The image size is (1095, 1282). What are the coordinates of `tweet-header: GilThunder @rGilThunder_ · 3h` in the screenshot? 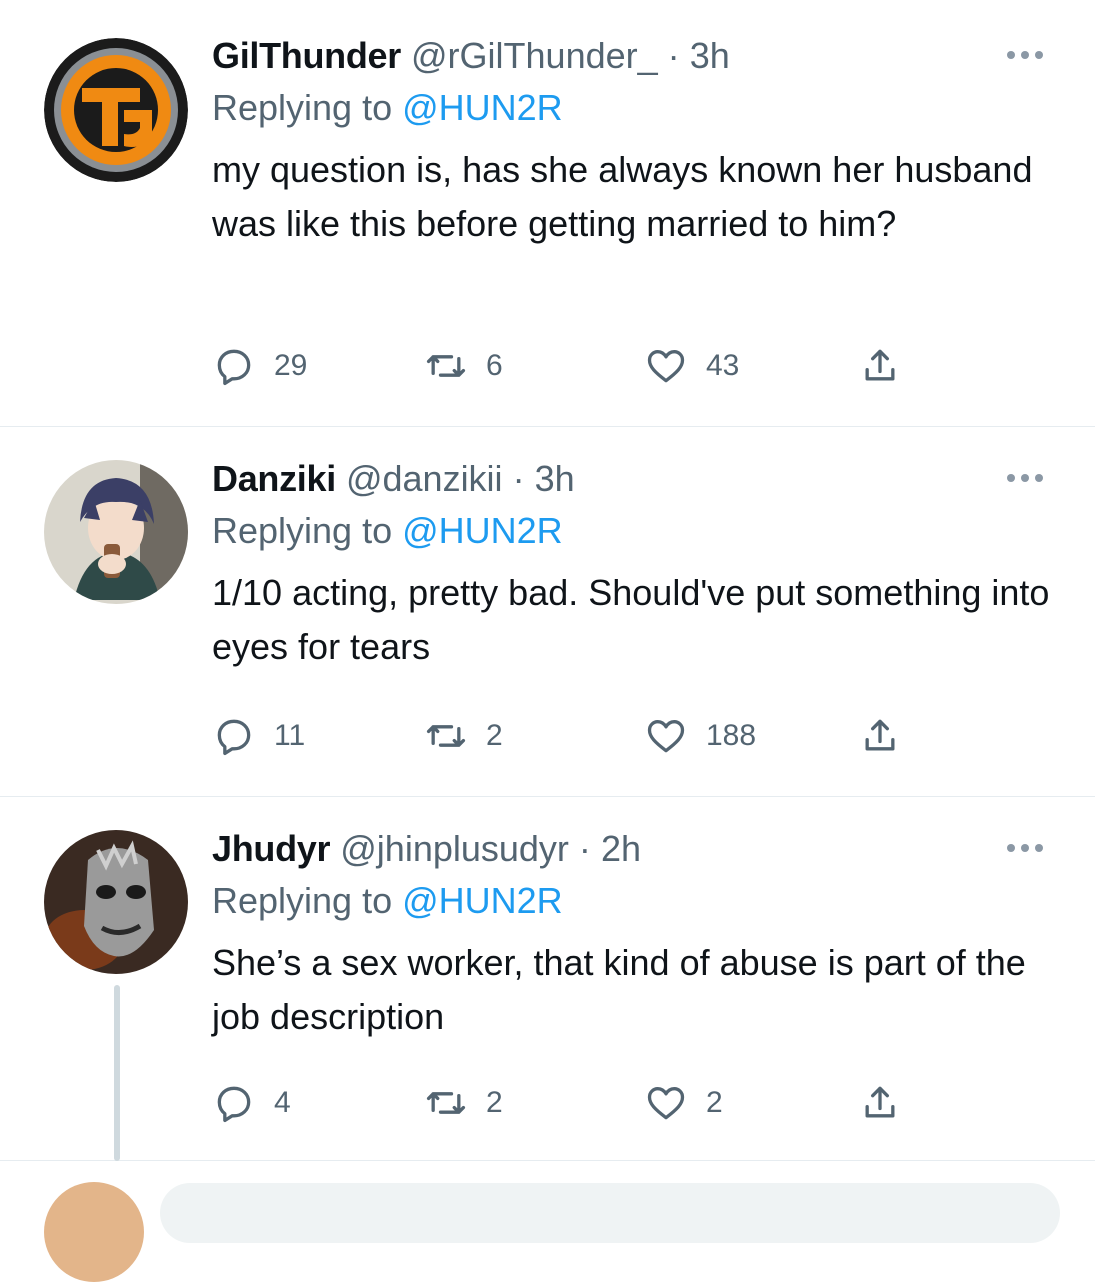 It's located at (633, 56).